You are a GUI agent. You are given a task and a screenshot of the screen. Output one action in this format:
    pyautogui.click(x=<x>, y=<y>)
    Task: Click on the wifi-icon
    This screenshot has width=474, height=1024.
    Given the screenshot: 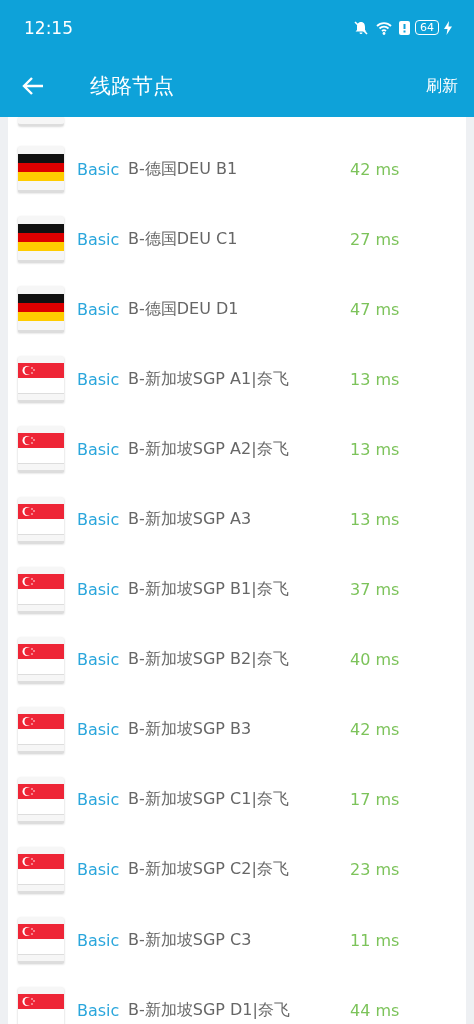 What is the action you would take?
    pyautogui.click(x=384, y=27)
    